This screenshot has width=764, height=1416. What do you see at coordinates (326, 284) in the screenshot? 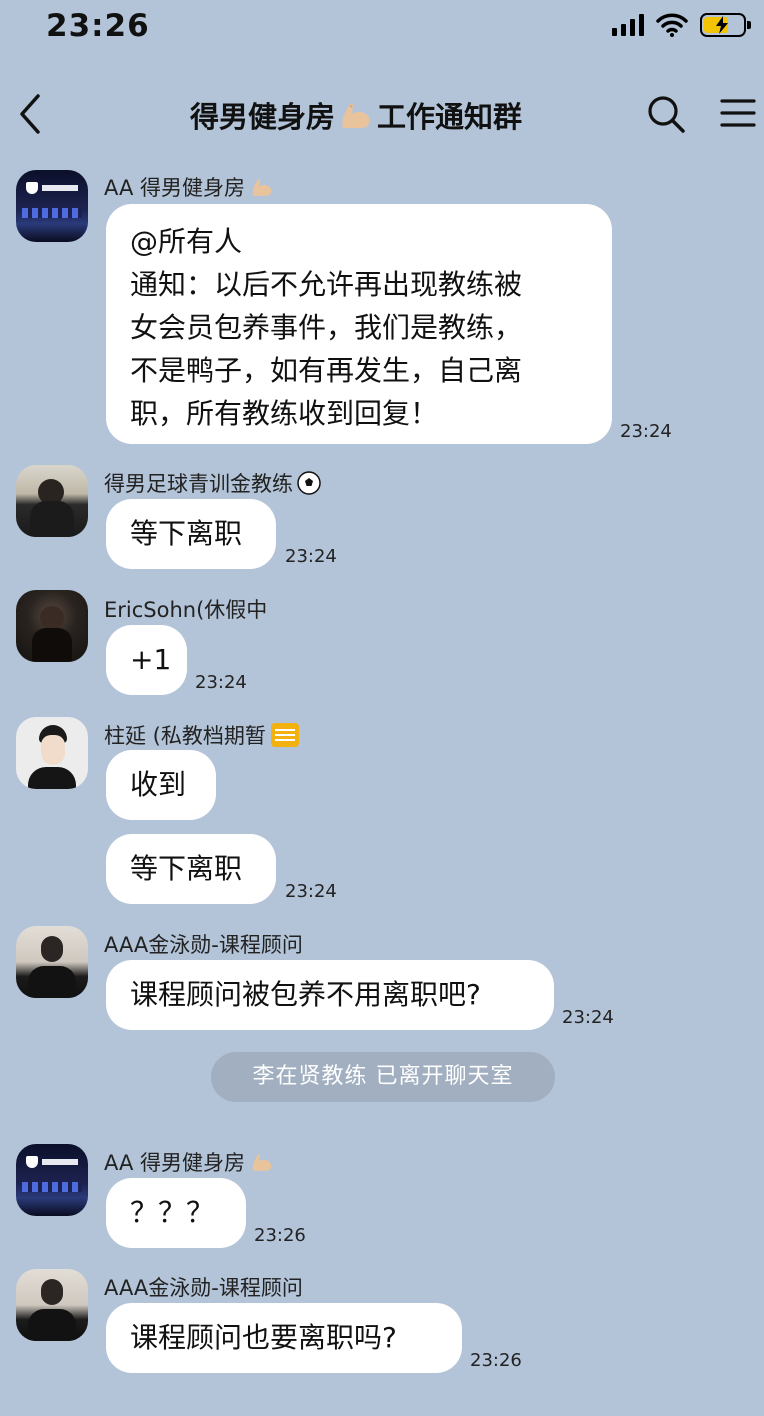
I see `message-line: 通知：以后不允许再出现教练被` at bounding box center [326, 284].